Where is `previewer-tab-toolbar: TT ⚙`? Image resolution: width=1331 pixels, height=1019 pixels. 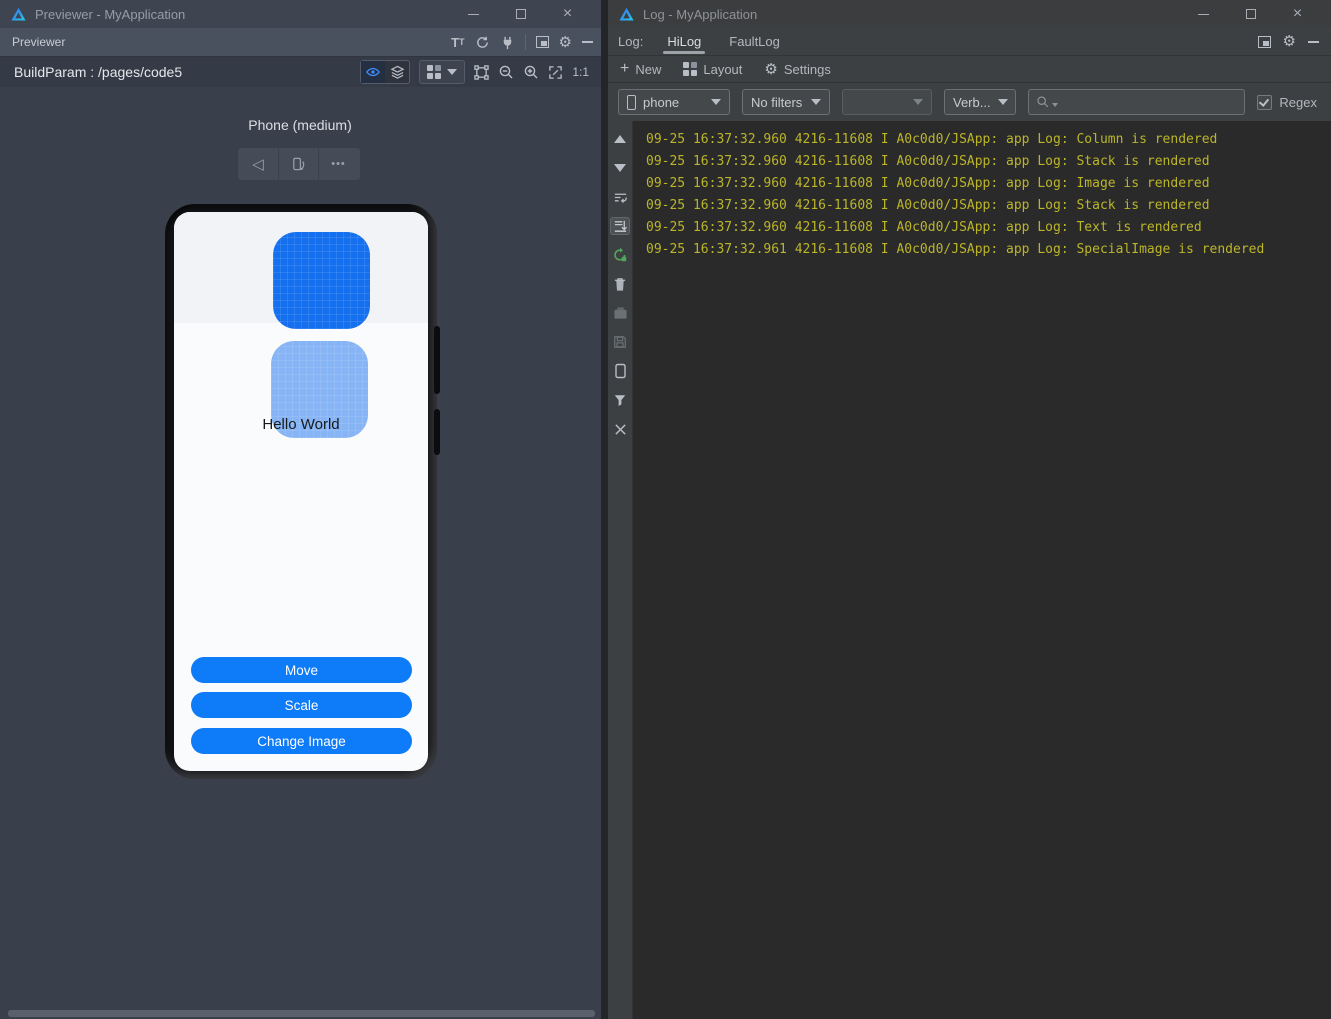
previewer-tab-toolbar: TT ⚙ is located at coordinates (522, 42).